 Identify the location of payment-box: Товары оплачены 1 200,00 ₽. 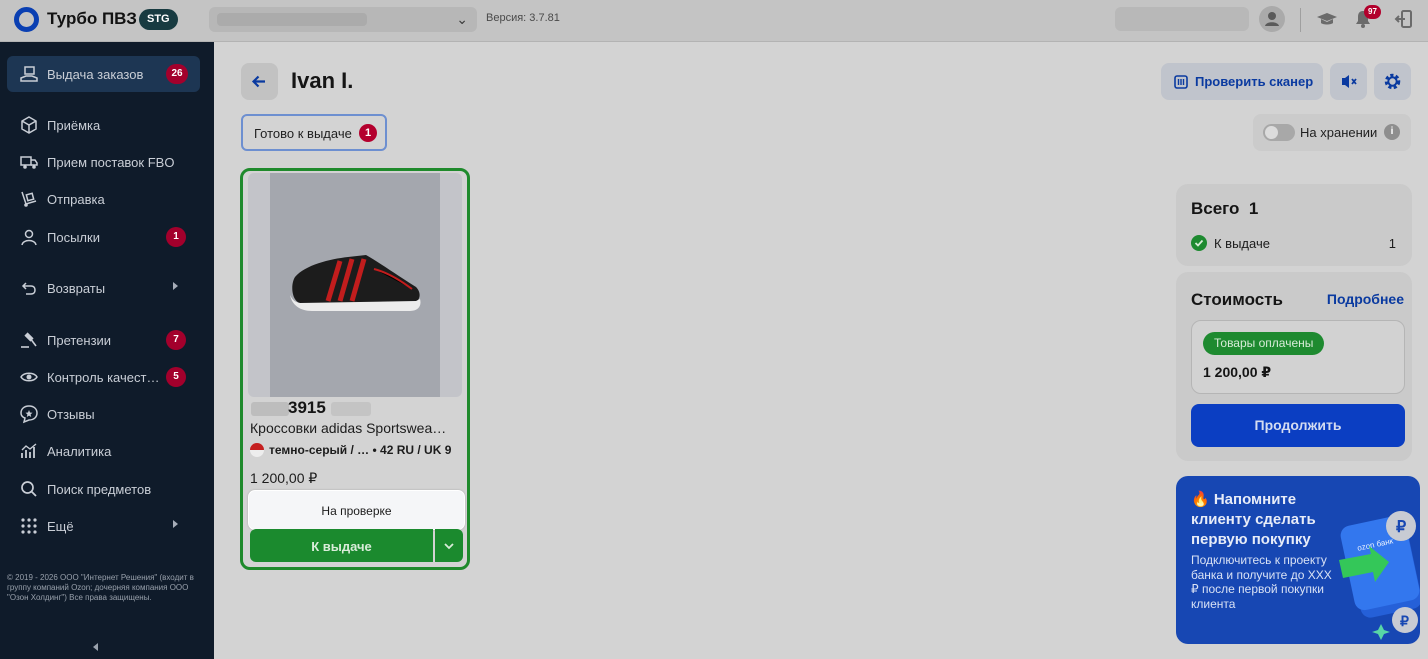
(1298, 357).